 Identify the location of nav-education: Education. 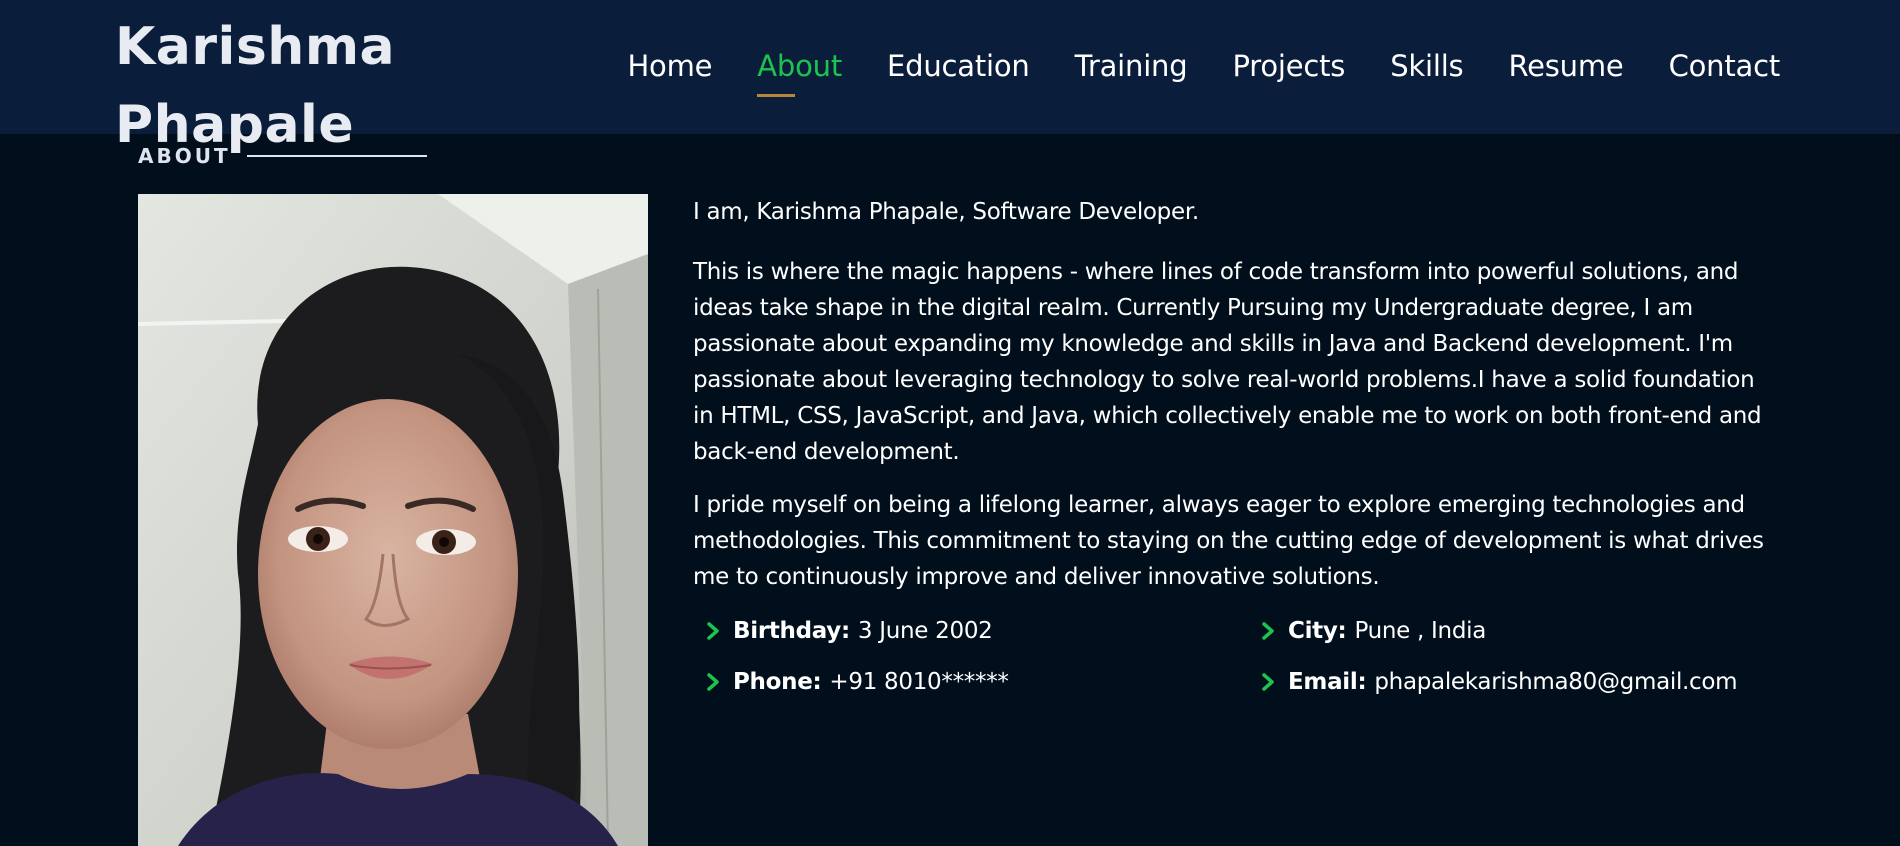
(958, 66).